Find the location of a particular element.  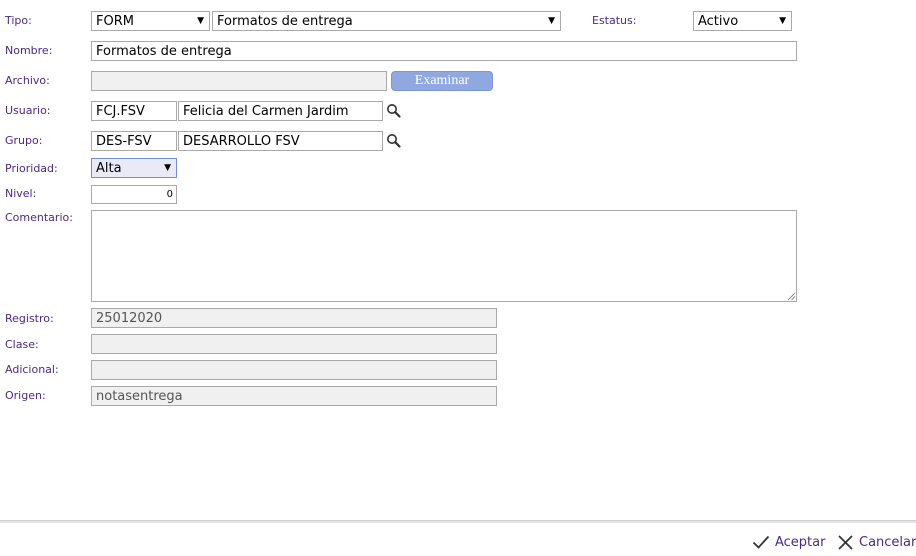

tipo-desc-value: Formatos de entrega is located at coordinates (285, 21).